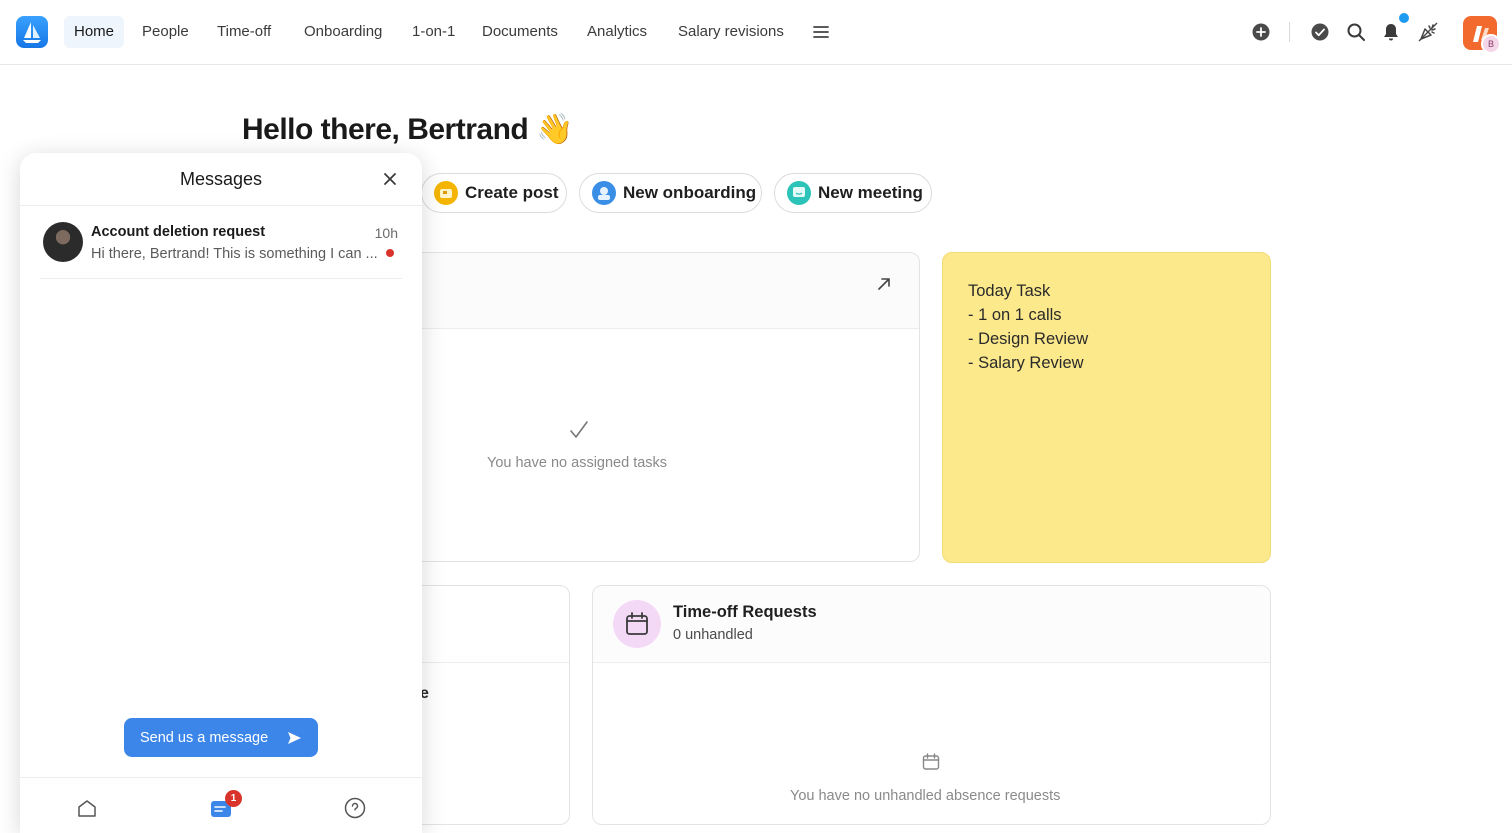 The image size is (1512, 833). What do you see at coordinates (433, 32) in the screenshot?
I see `nav-1-on-1: 1-on-1` at bounding box center [433, 32].